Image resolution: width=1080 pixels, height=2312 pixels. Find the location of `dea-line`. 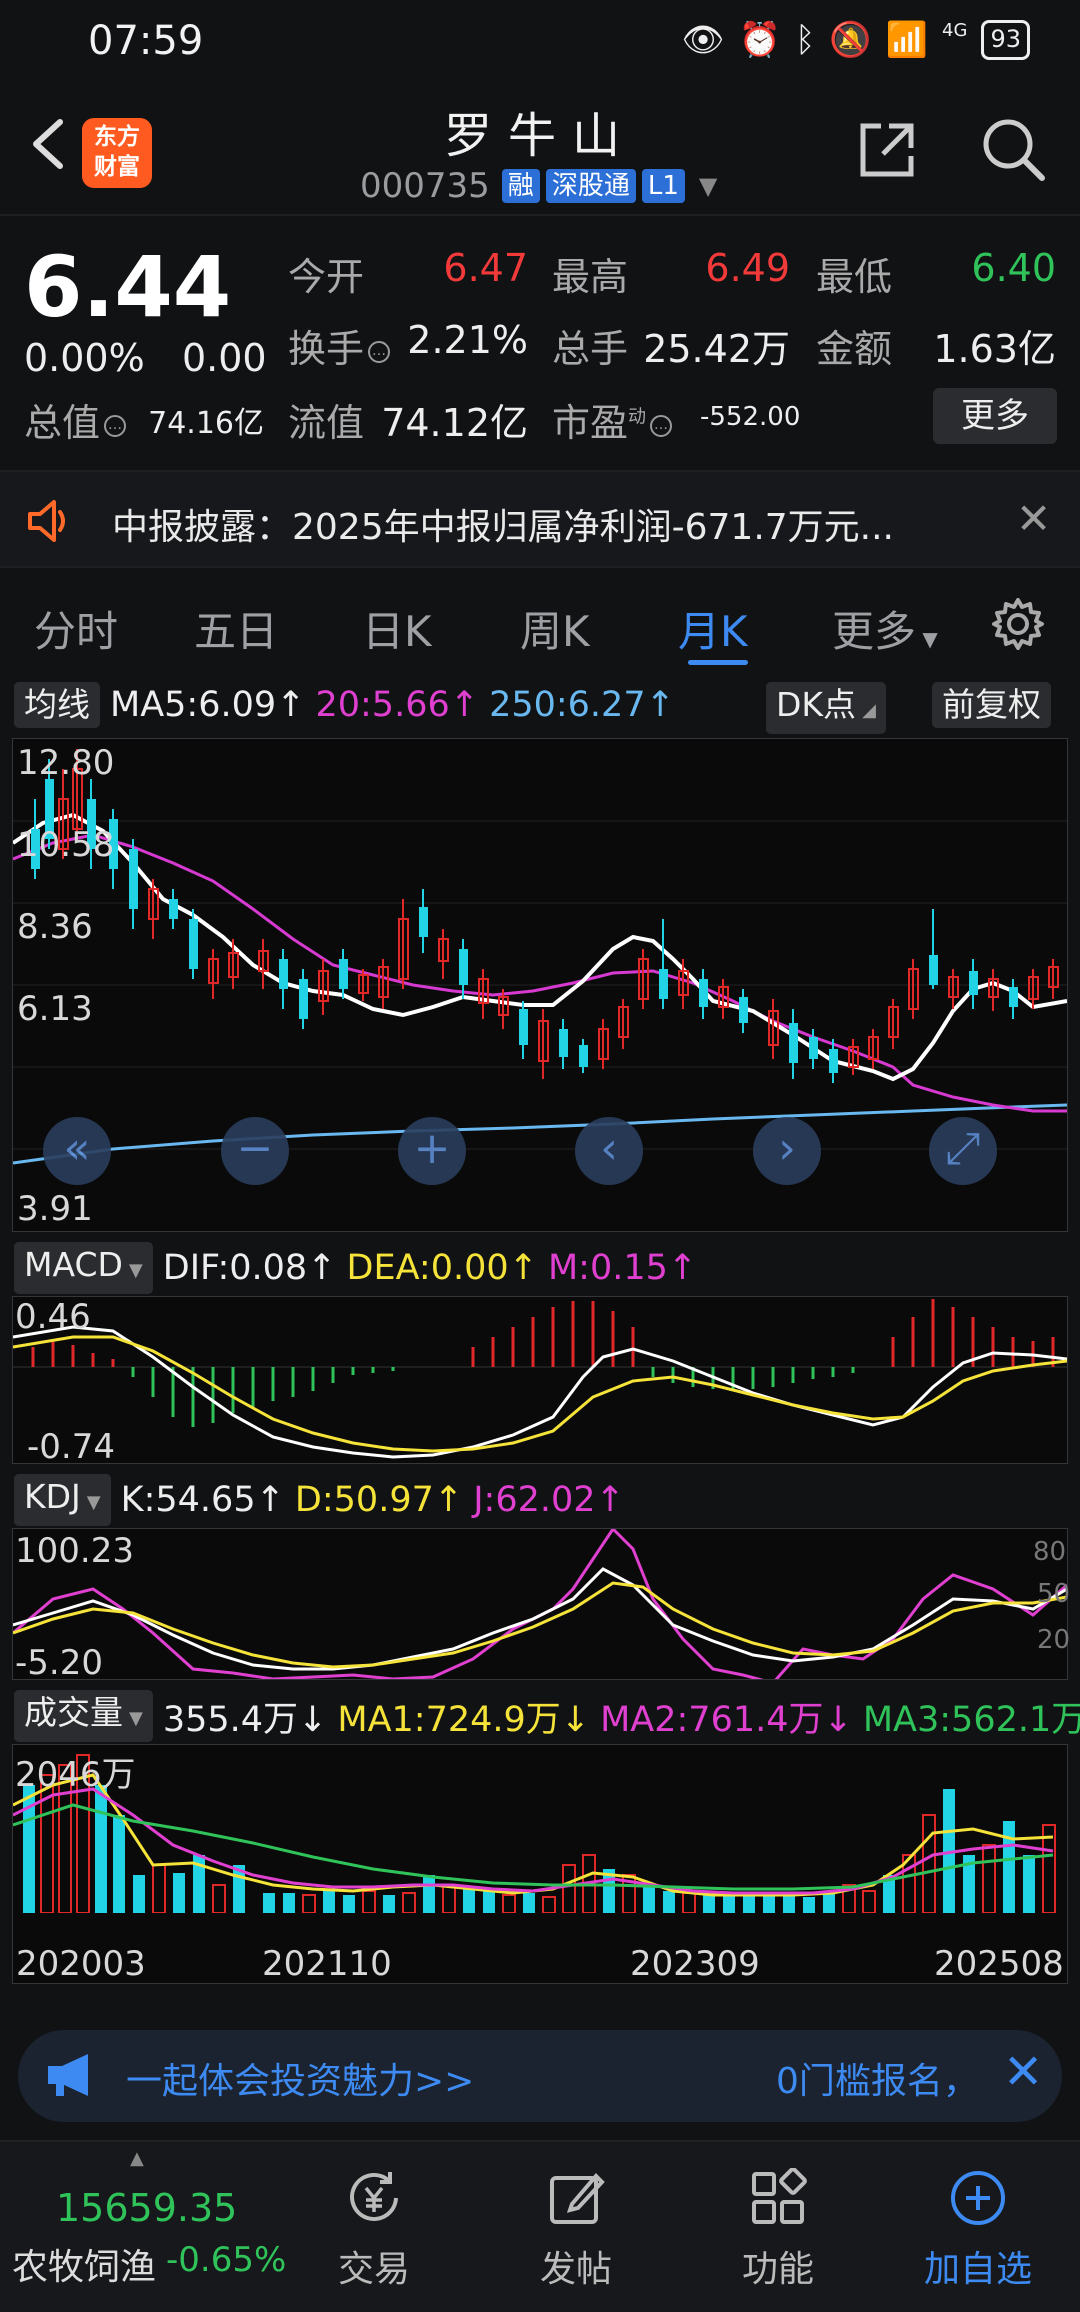

dea-line is located at coordinates (540, 1394).